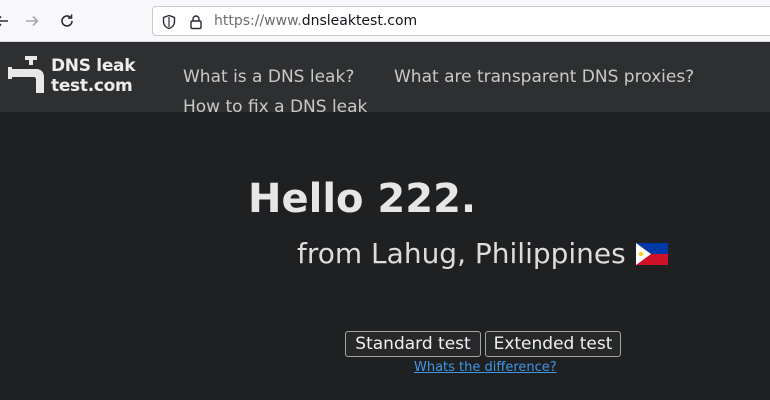  Describe the element at coordinates (553, 344) in the screenshot. I see `extended-test-button: Extended test` at that location.